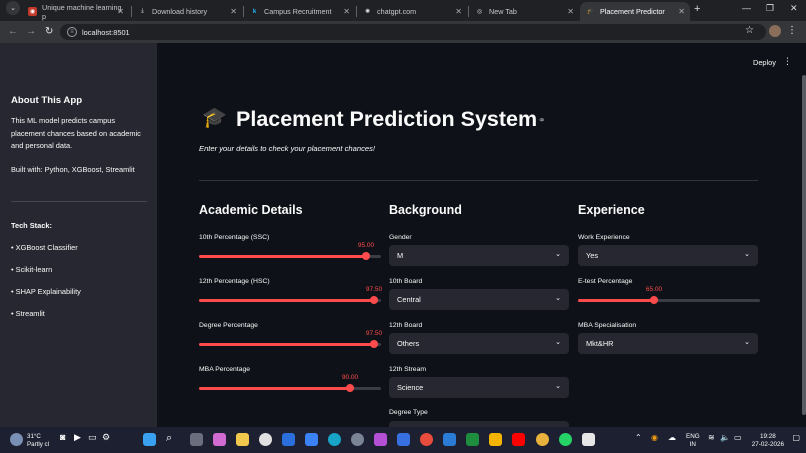  Describe the element at coordinates (31, 31) in the screenshot. I see `forward-icon: →` at that location.